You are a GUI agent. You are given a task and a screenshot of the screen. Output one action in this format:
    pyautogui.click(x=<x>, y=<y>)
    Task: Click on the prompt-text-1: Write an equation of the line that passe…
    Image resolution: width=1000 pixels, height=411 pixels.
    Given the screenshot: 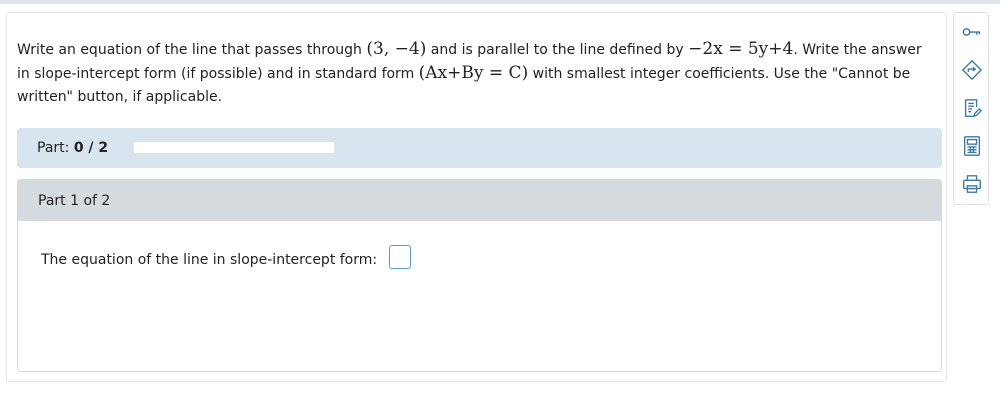 What is the action you would take?
    pyautogui.click(x=192, y=50)
    